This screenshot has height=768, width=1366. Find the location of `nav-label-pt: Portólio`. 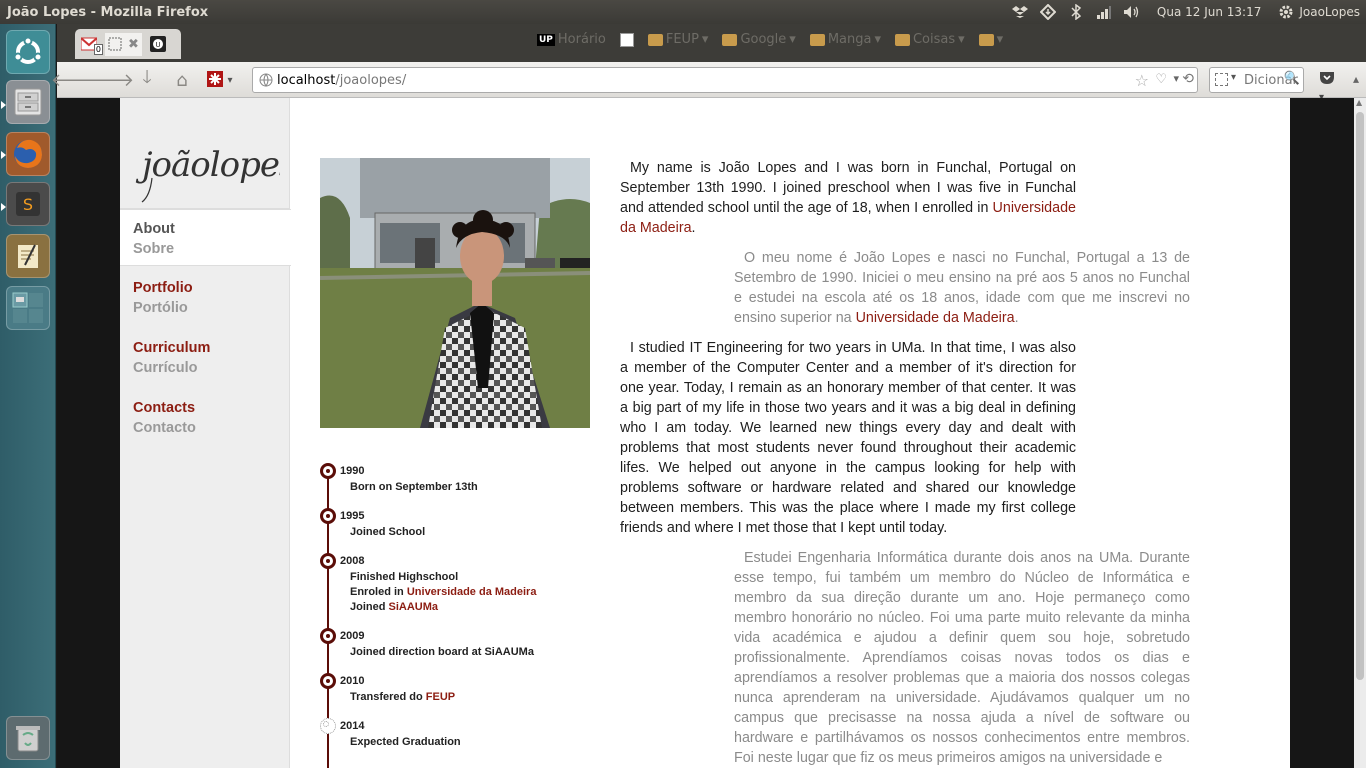

nav-label-pt: Portólio is located at coordinates (160, 308).